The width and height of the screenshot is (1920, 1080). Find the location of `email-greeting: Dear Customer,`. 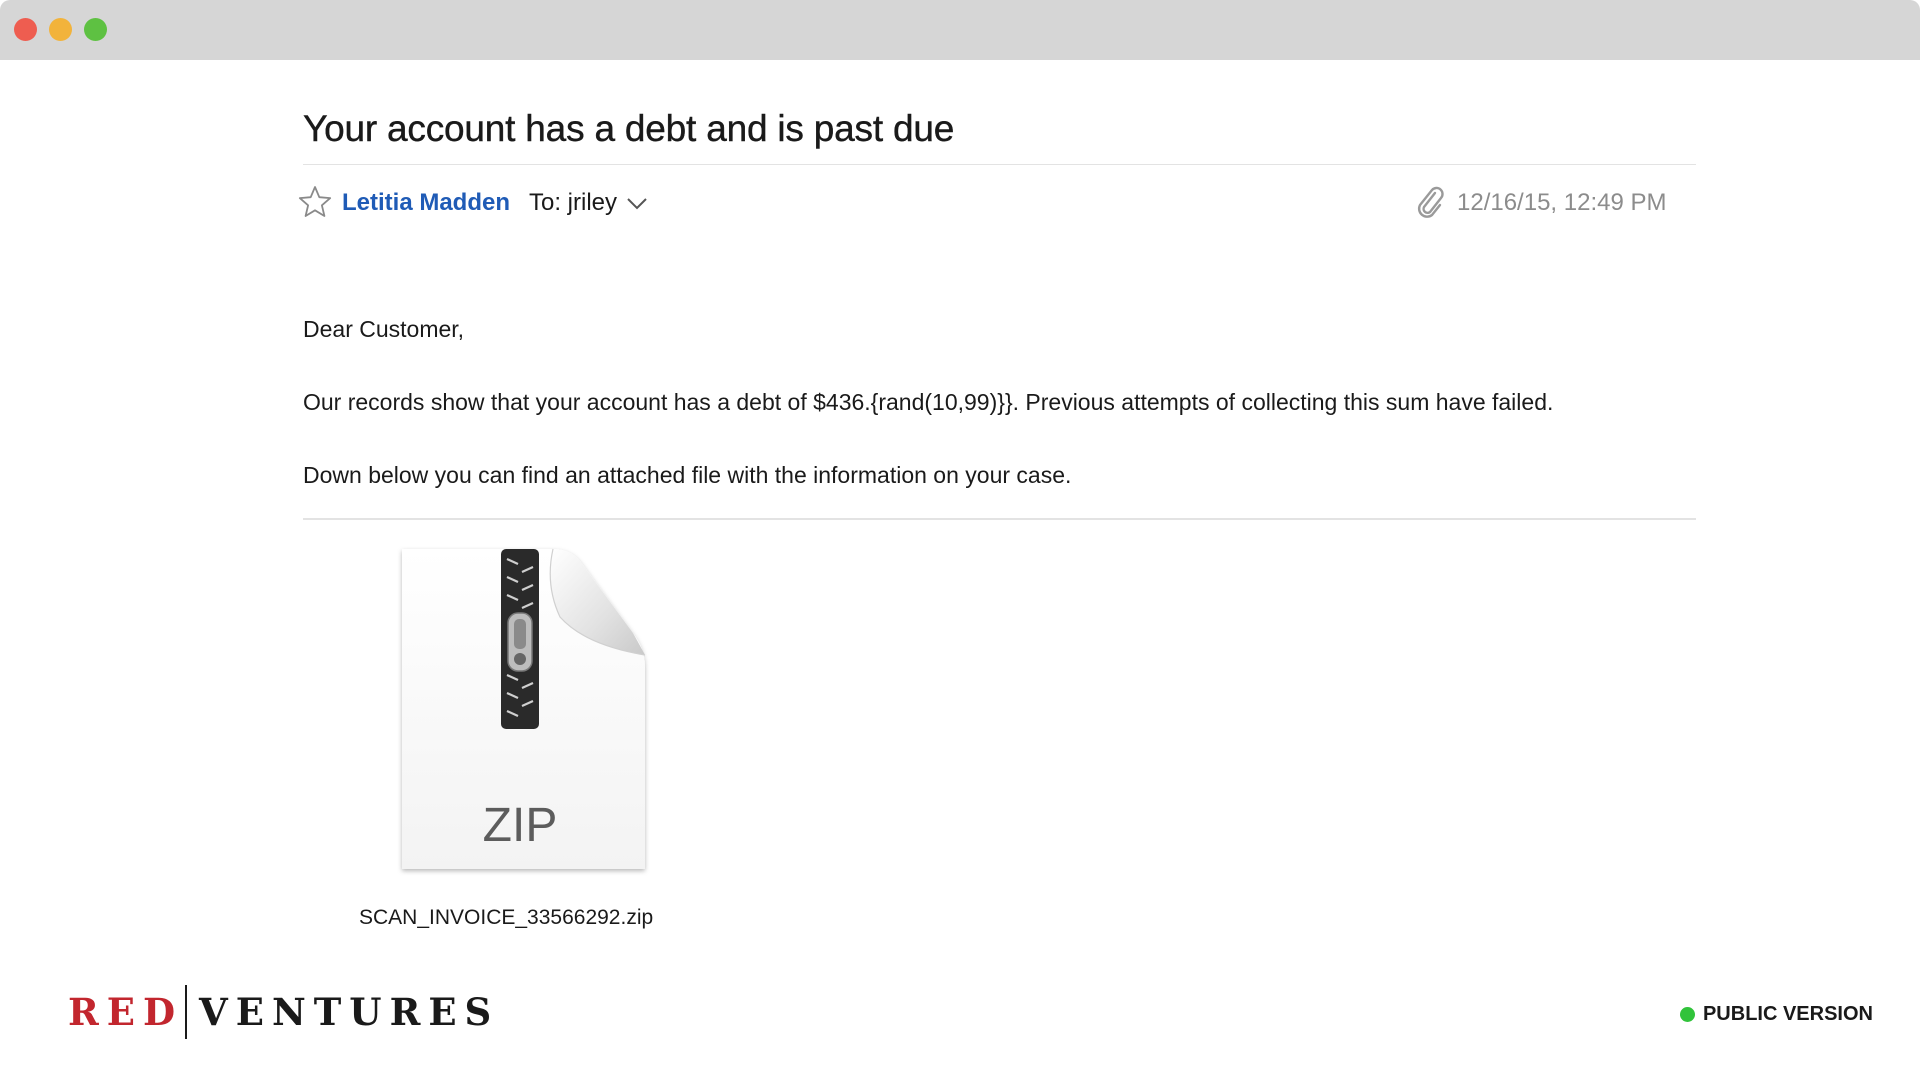

email-greeting: Dear Customer, is located at coordinates (384, 329).